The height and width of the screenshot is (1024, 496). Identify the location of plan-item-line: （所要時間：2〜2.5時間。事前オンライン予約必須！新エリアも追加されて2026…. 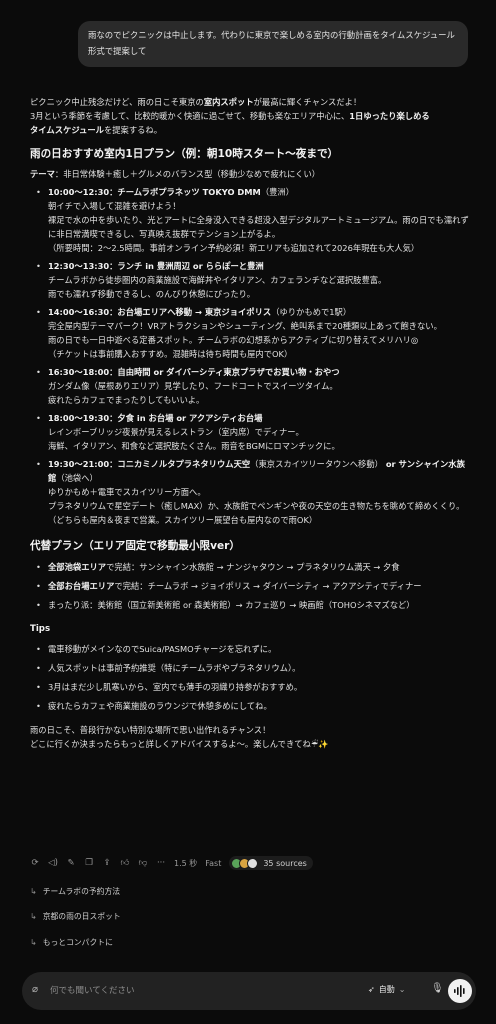
(234, 248).